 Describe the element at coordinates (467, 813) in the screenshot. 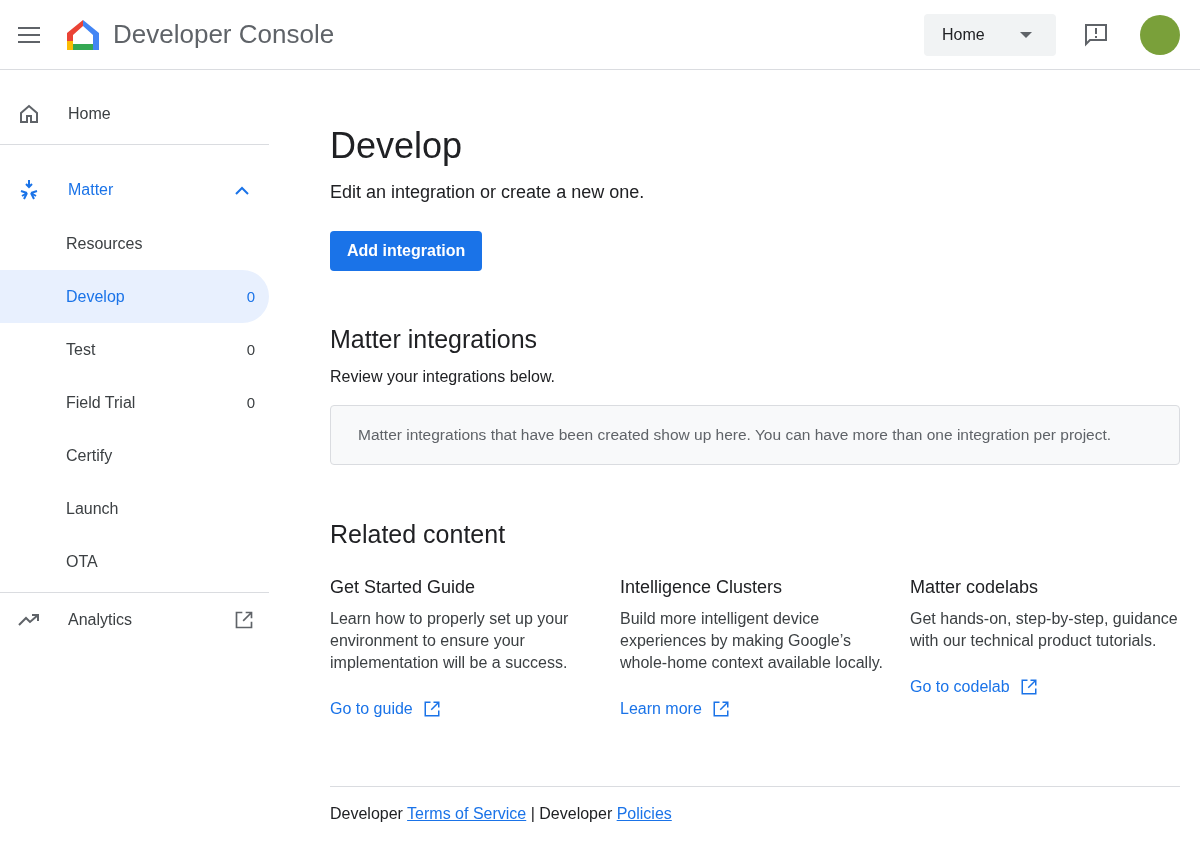

I see `footer-link: Terms of Service` at that location.